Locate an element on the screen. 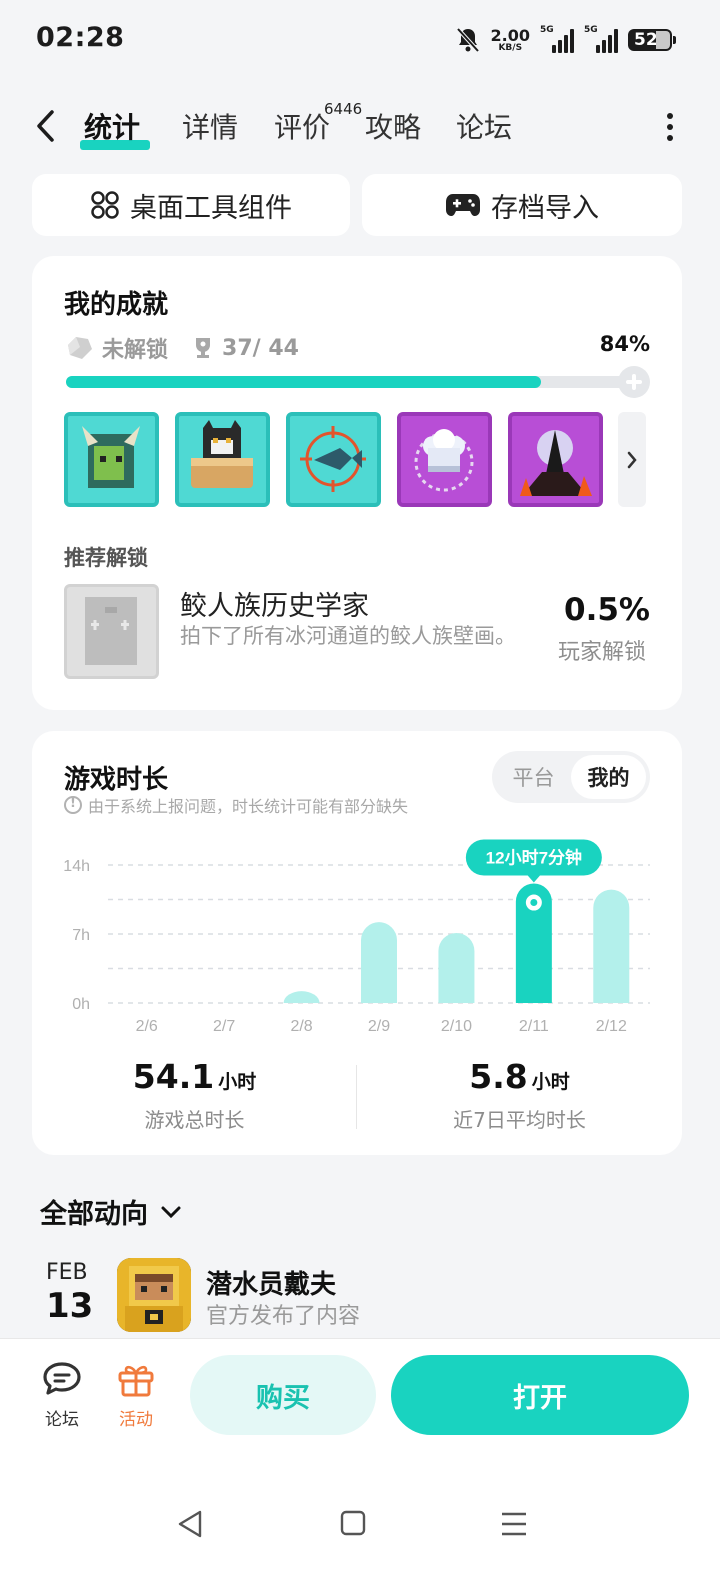 The height and width of the screenshot is (1584, 720). achievement-progress-bar is located at coordinates (349, 382).